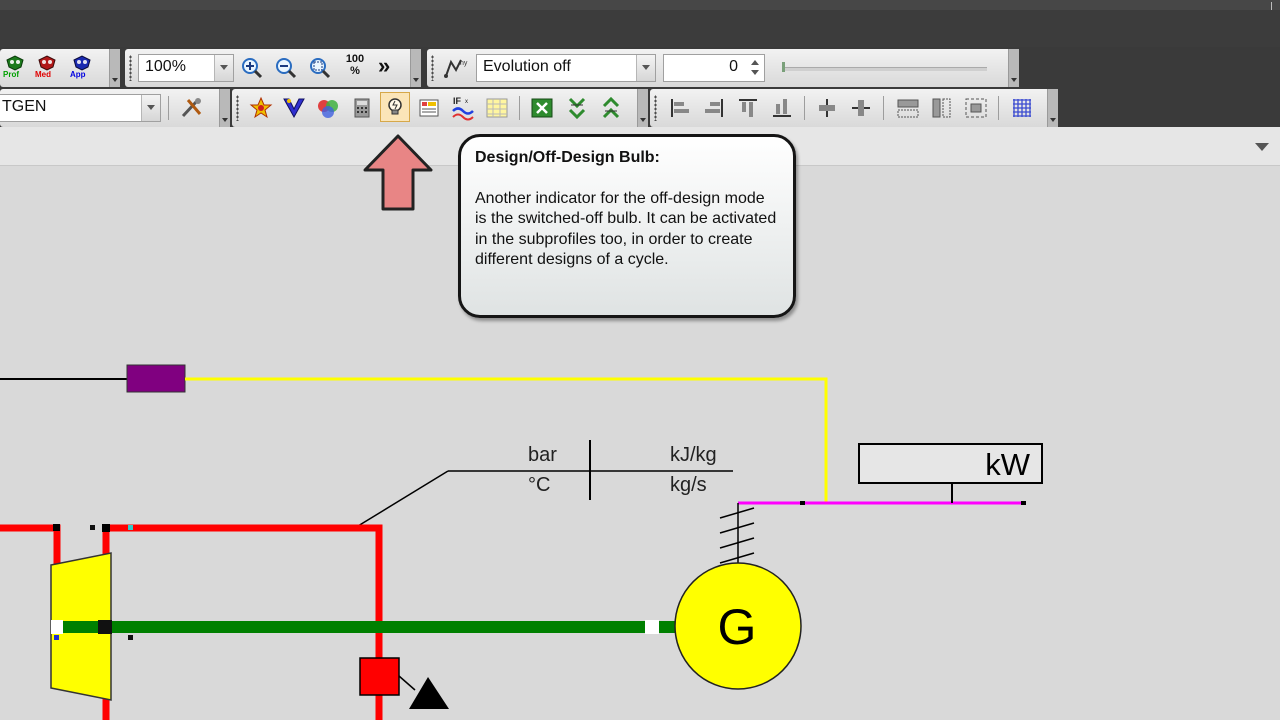 The height and width of the screenshot is (720, 1280). What do you see at coordinates (379, 676) in the screenshot?
I see `control-valve` at bounding box center [379, 676].